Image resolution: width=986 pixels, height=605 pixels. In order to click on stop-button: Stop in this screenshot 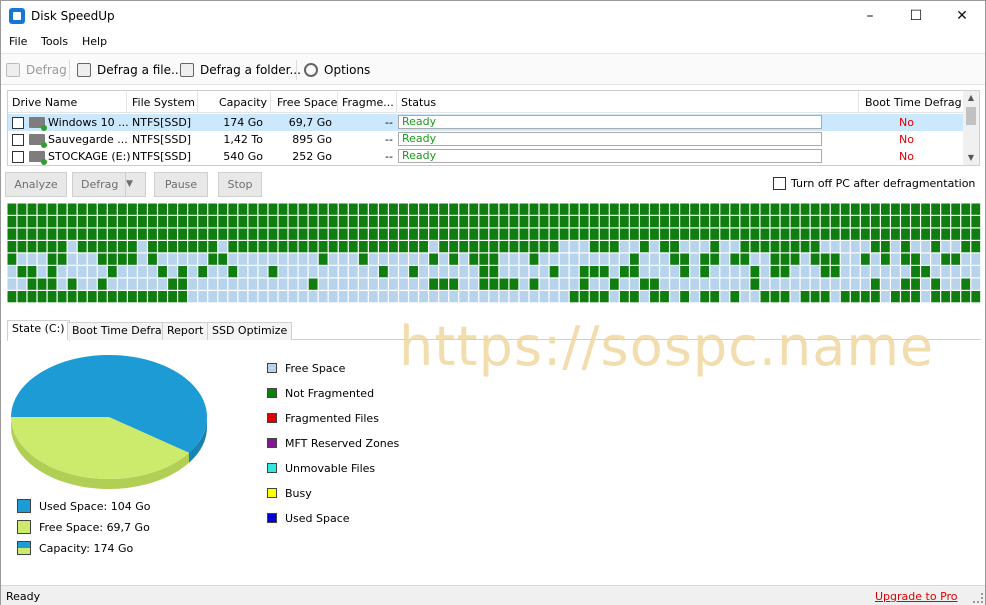, I will do `click(240, 184)`.